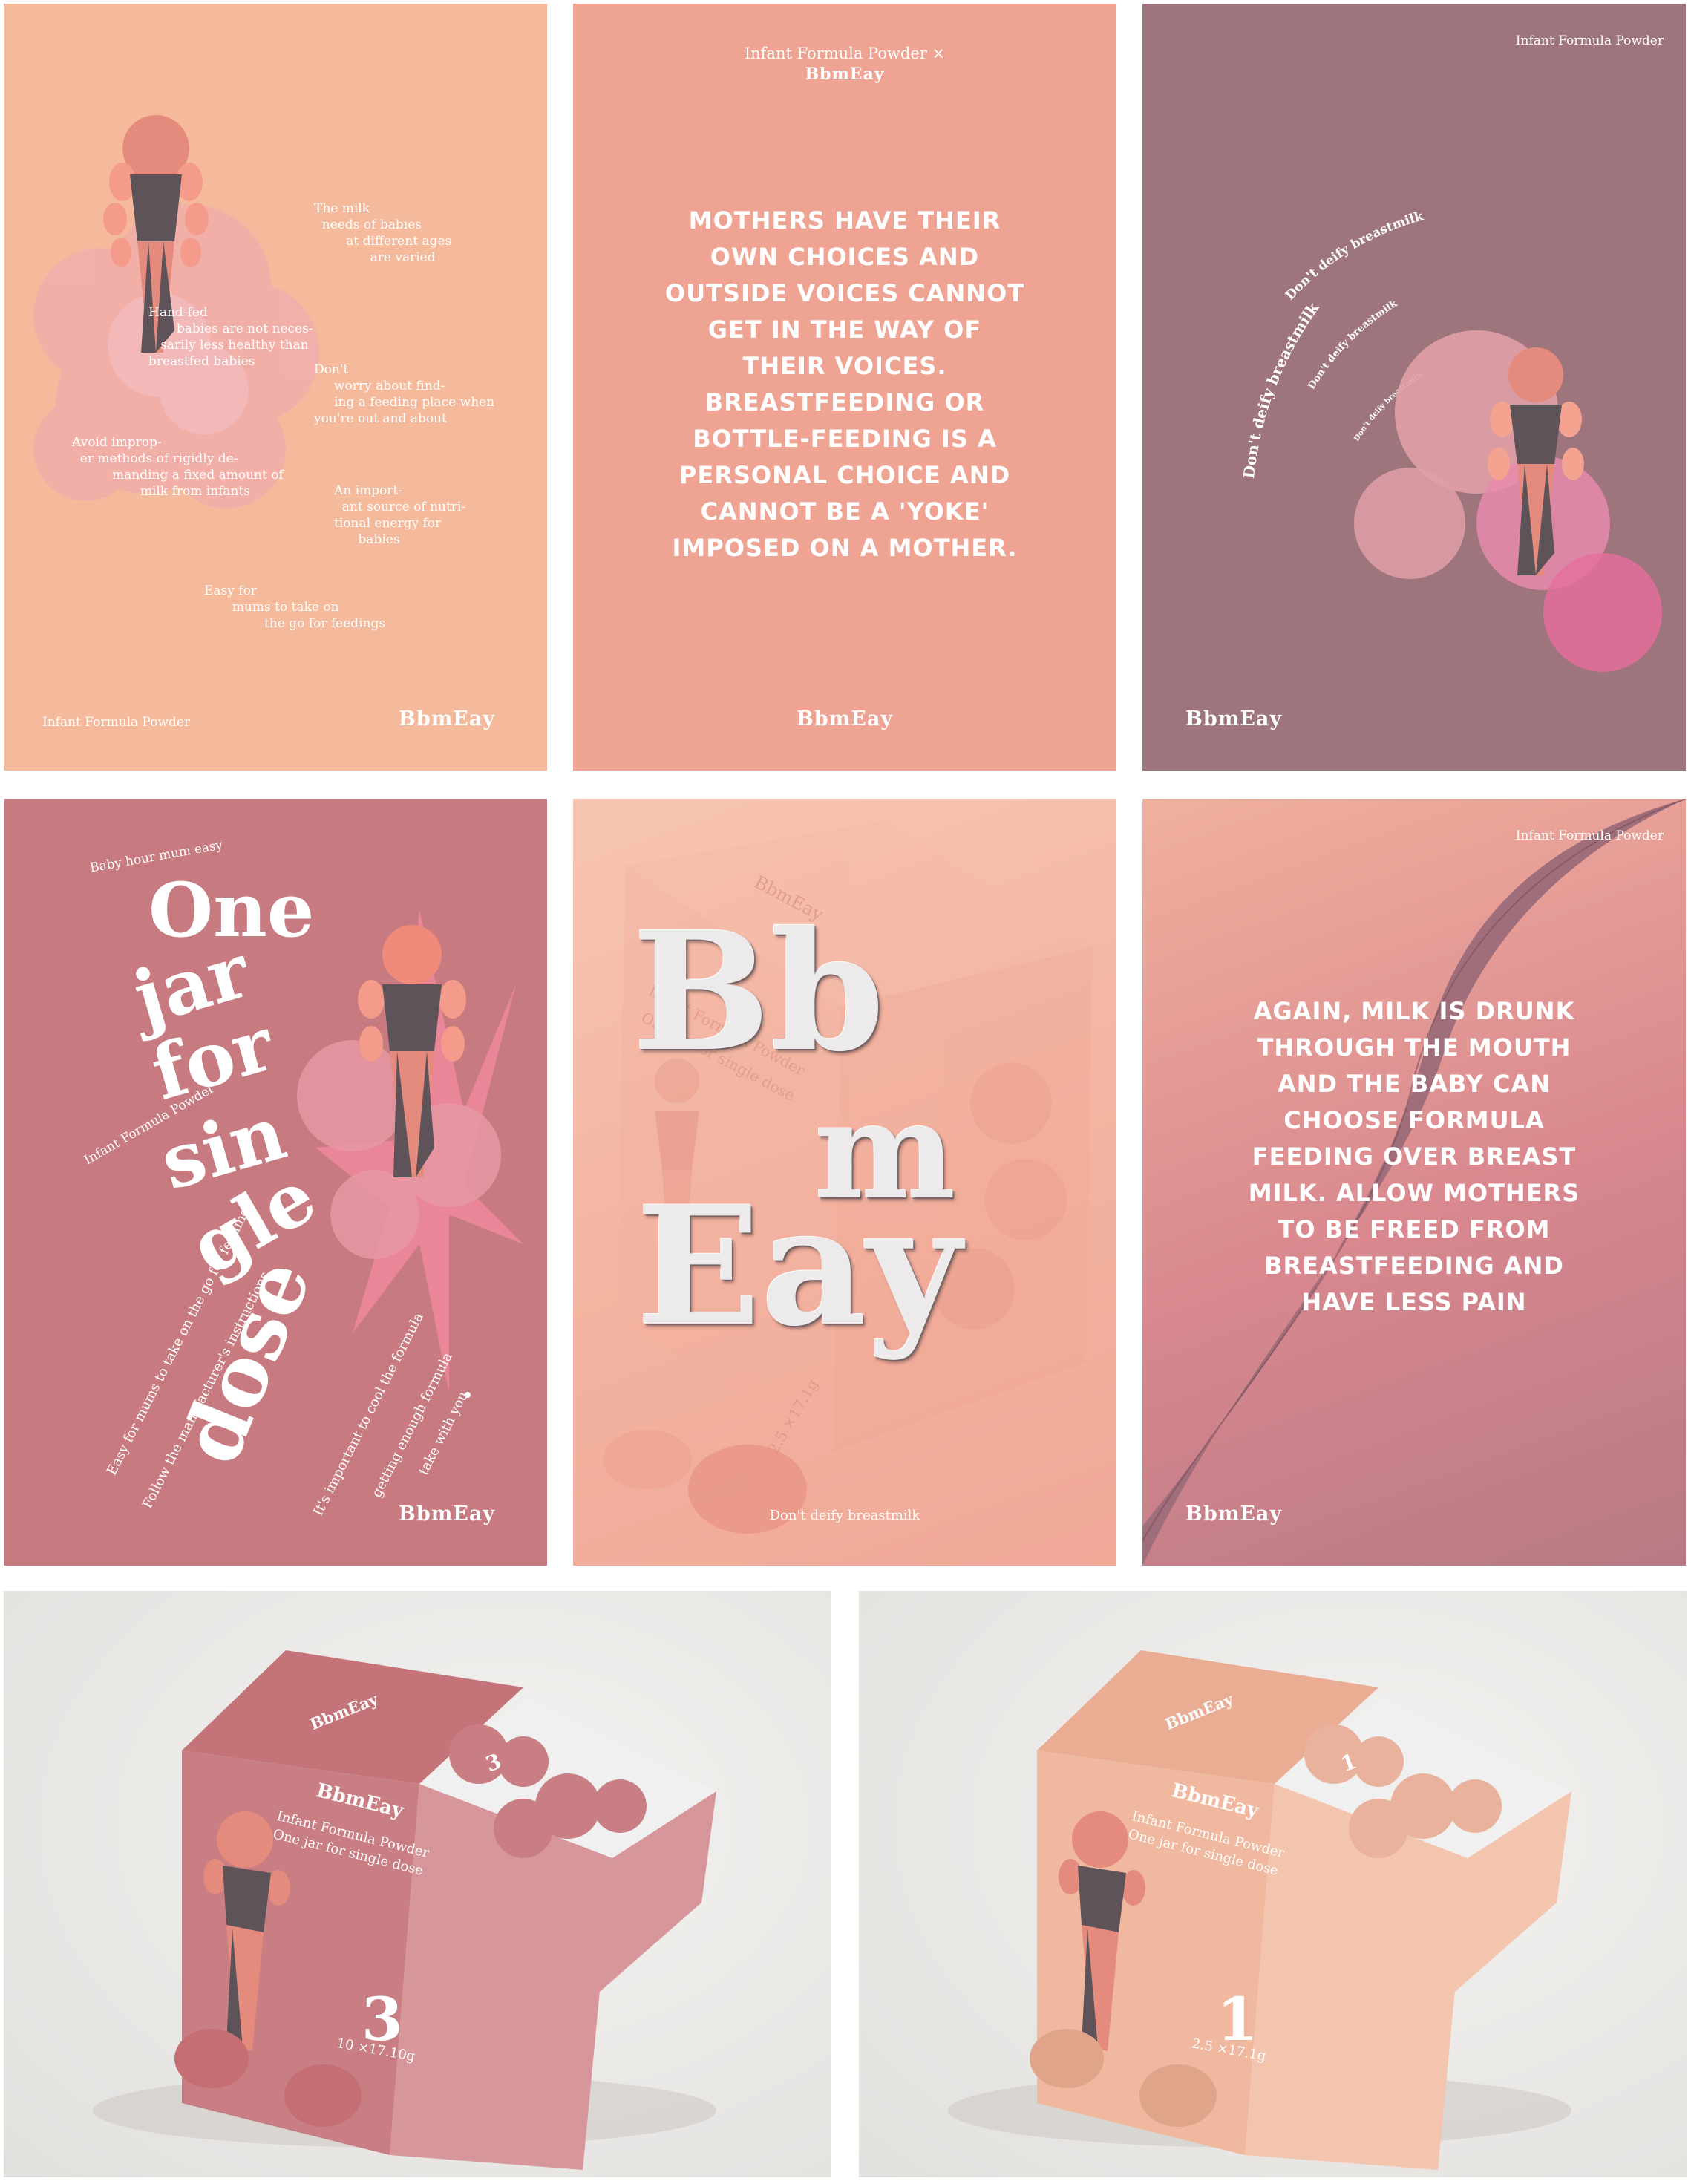 The height and width of the screenshot is (2184, 1691). I want to click on poster-header: Infant Formula Powder, so click(1589, 835).